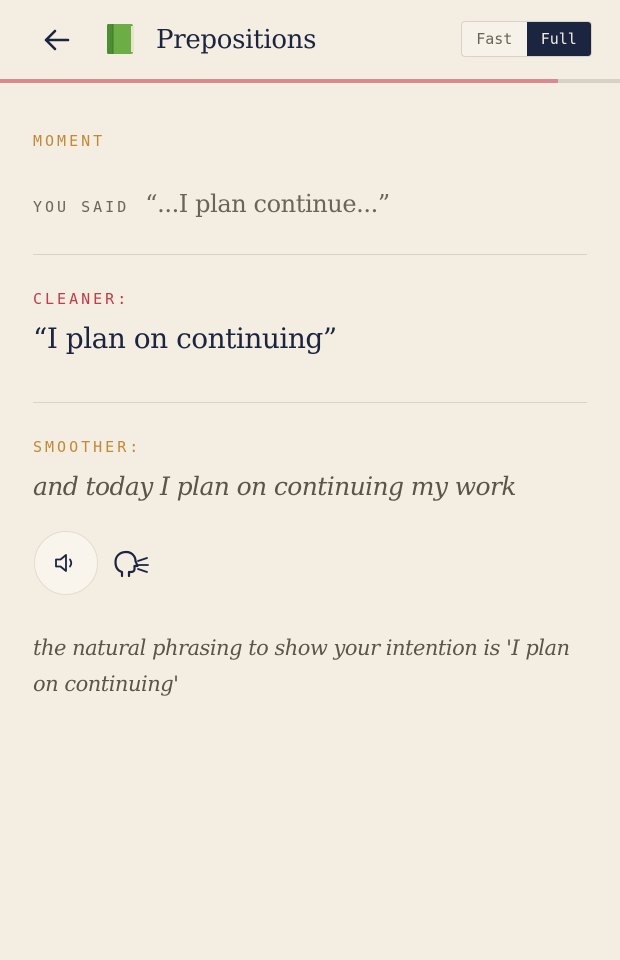 The width and height of the screenshot is (620, 960). Describe the element at coordinates (81, 207) in the screenshot. I see `you-said-label: YOU SAID` at that location.